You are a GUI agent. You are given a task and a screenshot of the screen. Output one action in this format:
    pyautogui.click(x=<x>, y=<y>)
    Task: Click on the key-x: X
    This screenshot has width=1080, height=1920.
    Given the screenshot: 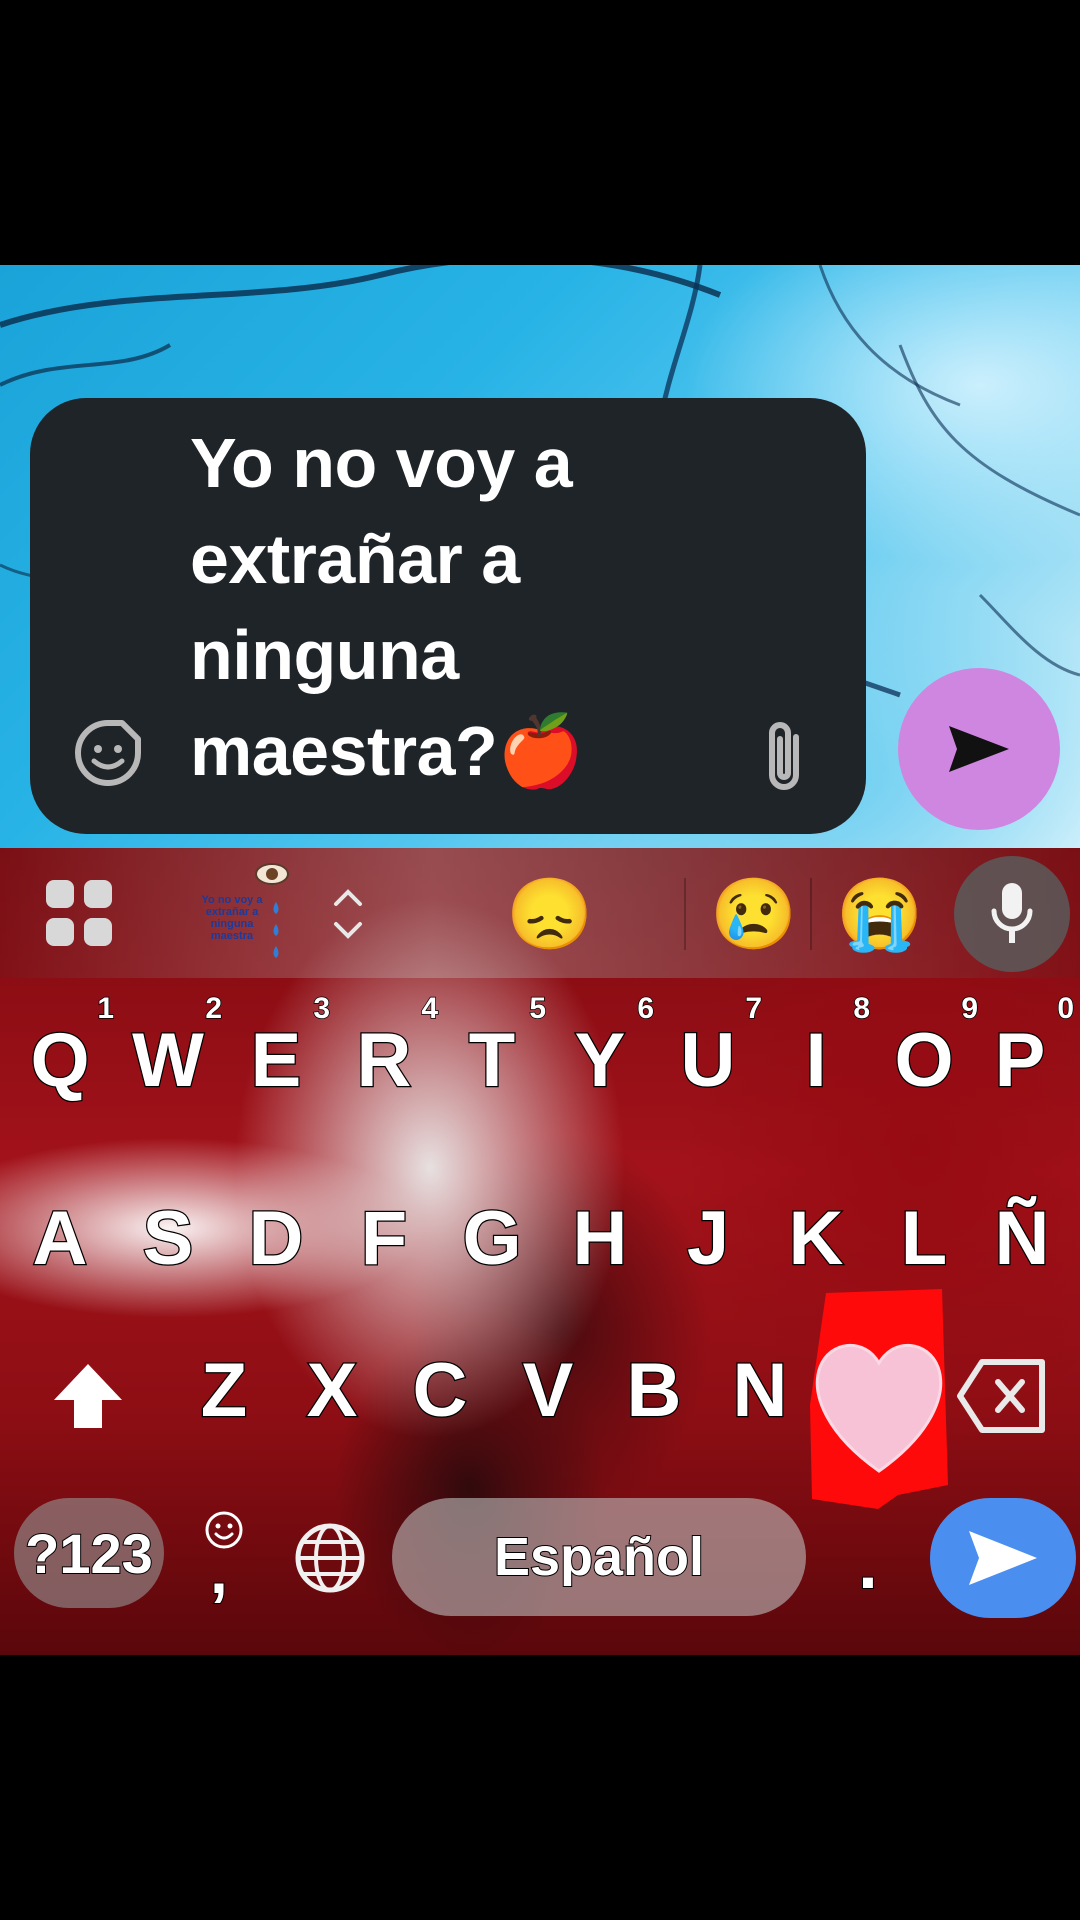 What is the action you would take?
    pyautogui.click(x=332, y=1390)
    